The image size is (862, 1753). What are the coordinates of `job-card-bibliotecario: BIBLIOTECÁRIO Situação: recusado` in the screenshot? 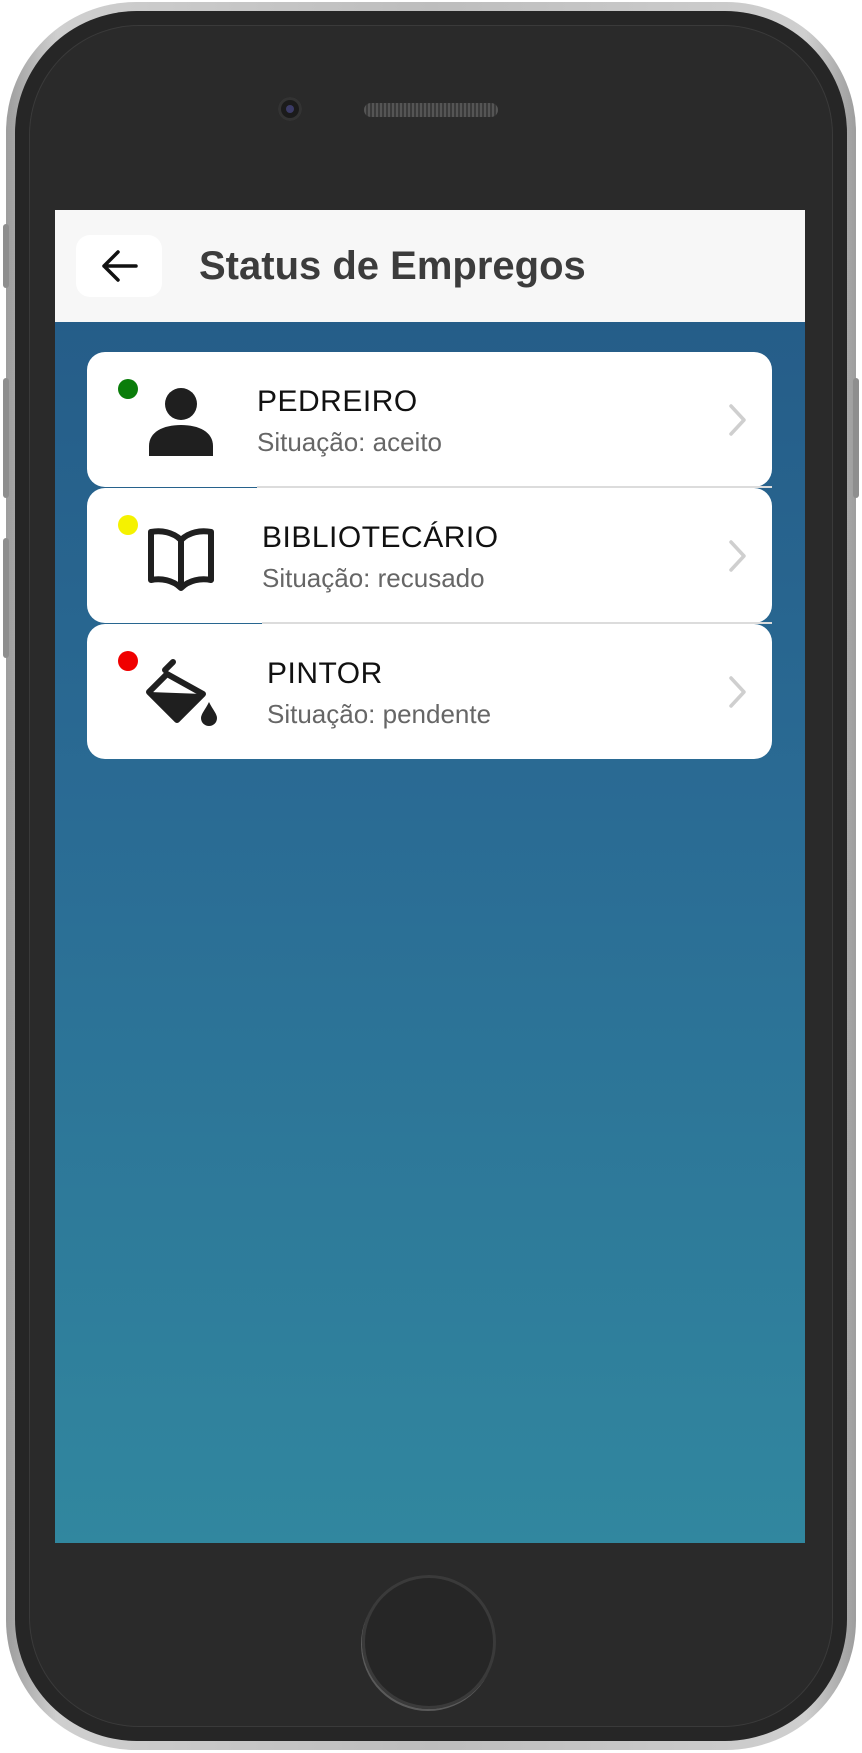 It's located at (429, 556).